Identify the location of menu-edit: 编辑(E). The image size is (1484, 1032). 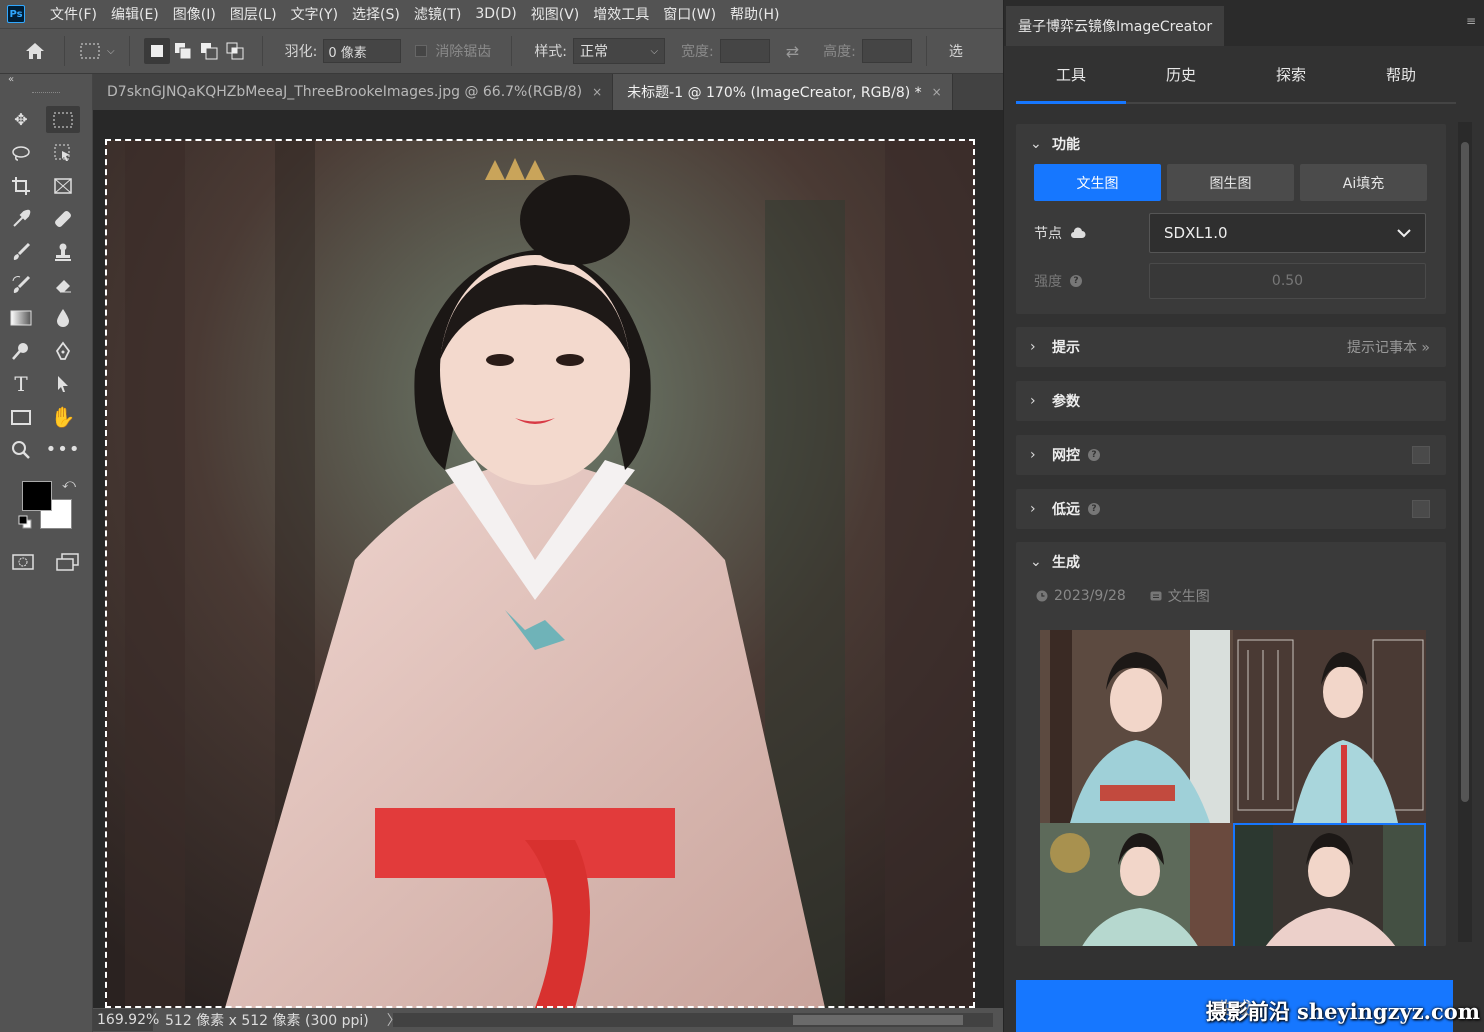
(135, 14).